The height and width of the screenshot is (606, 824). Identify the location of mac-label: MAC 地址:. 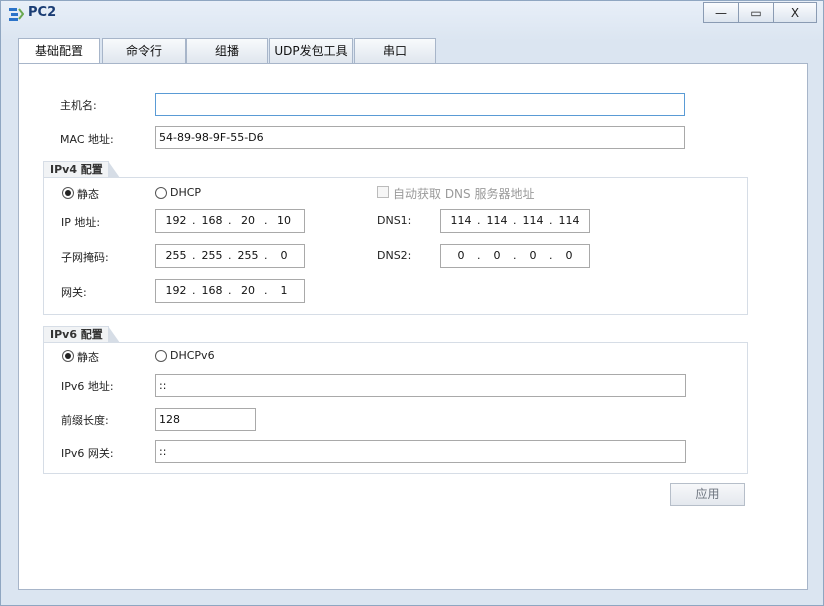
(87, 139).